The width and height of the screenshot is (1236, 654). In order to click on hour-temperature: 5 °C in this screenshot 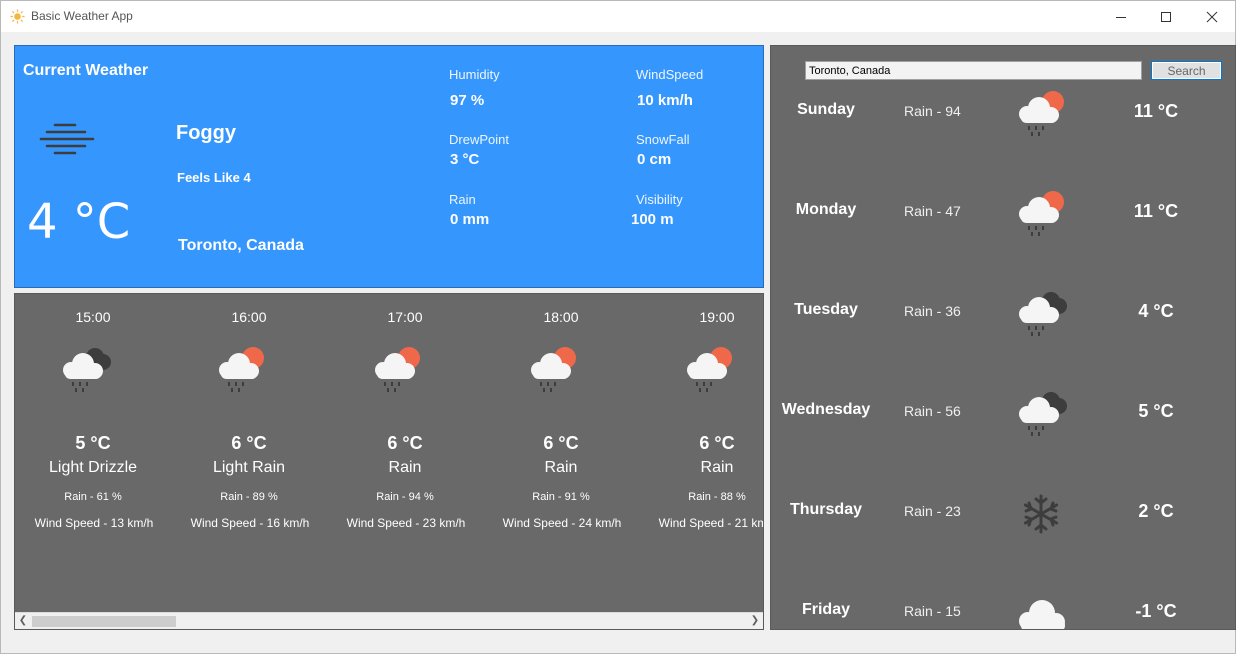, I will do `click(93, 443)`.